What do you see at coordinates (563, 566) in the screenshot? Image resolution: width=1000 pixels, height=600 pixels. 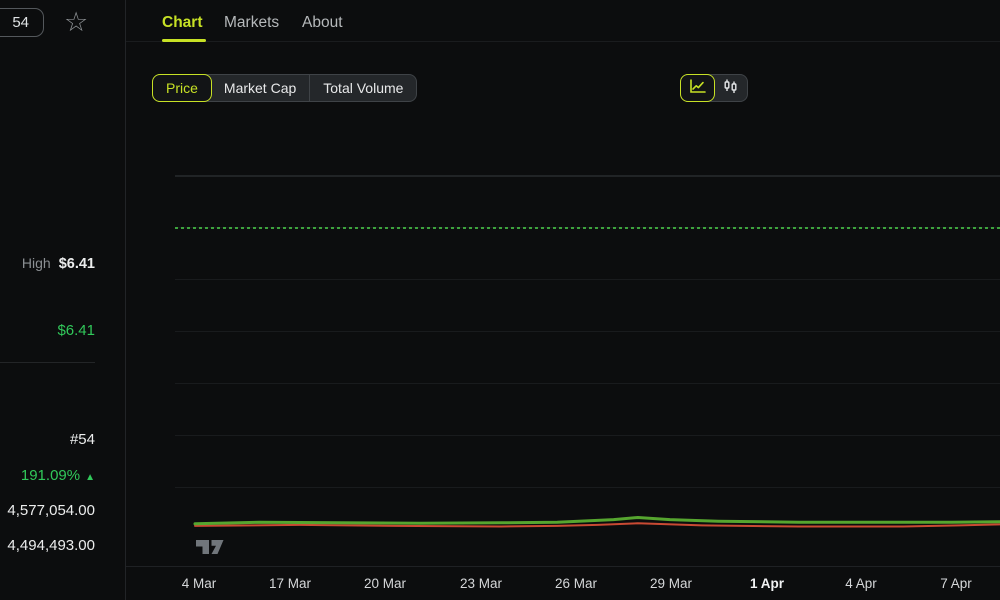 I see `x-axis-line` at bounding box center [563, 566].